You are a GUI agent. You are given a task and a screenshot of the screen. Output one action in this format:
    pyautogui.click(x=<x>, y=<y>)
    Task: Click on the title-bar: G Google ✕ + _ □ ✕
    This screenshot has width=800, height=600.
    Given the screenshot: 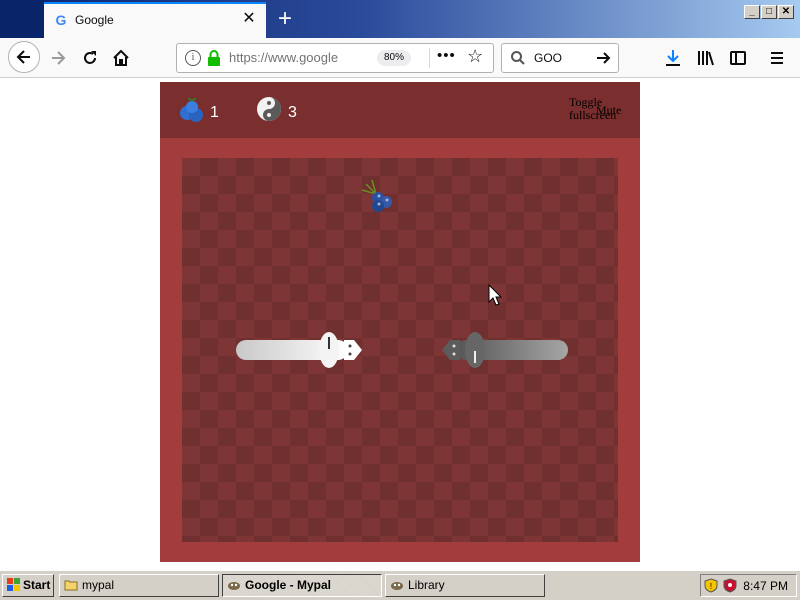 What is the action you would take?
    pyautogui.click(x=400, y=19)
    